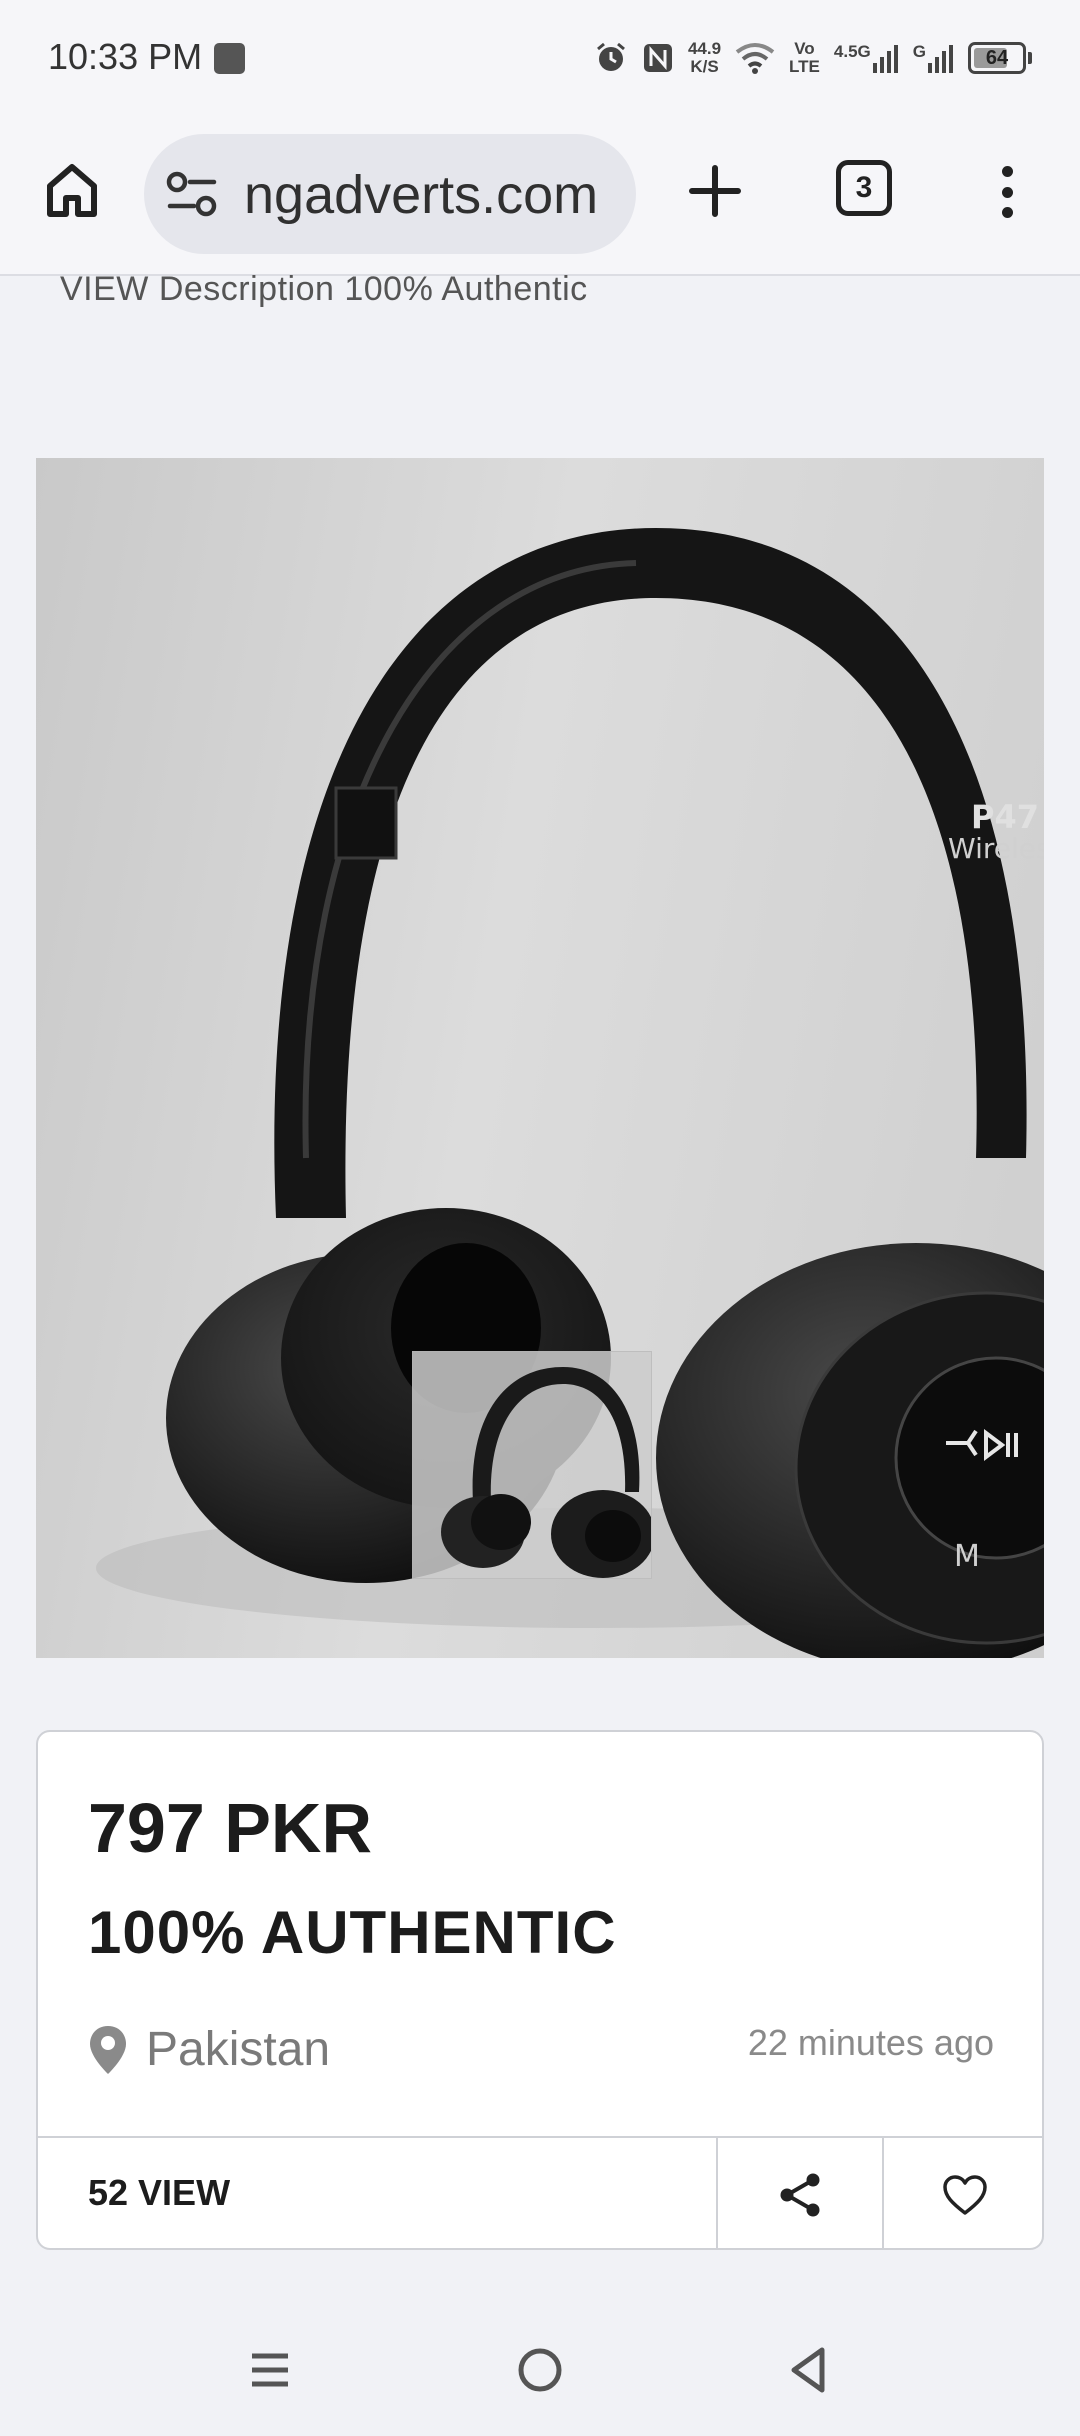  I want to click on new-tab-button, so click(715, 191).